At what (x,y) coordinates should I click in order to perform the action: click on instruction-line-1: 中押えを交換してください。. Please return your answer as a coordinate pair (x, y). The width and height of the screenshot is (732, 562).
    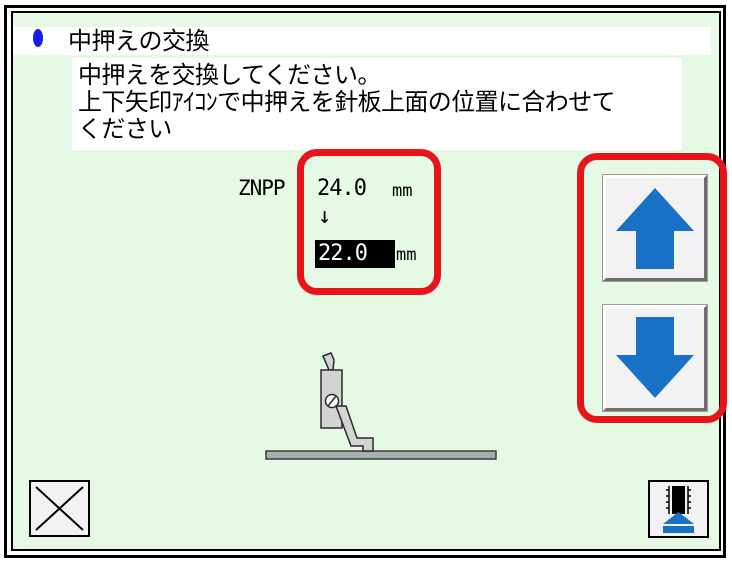
    Looking at the image, I should click on (229, 75).